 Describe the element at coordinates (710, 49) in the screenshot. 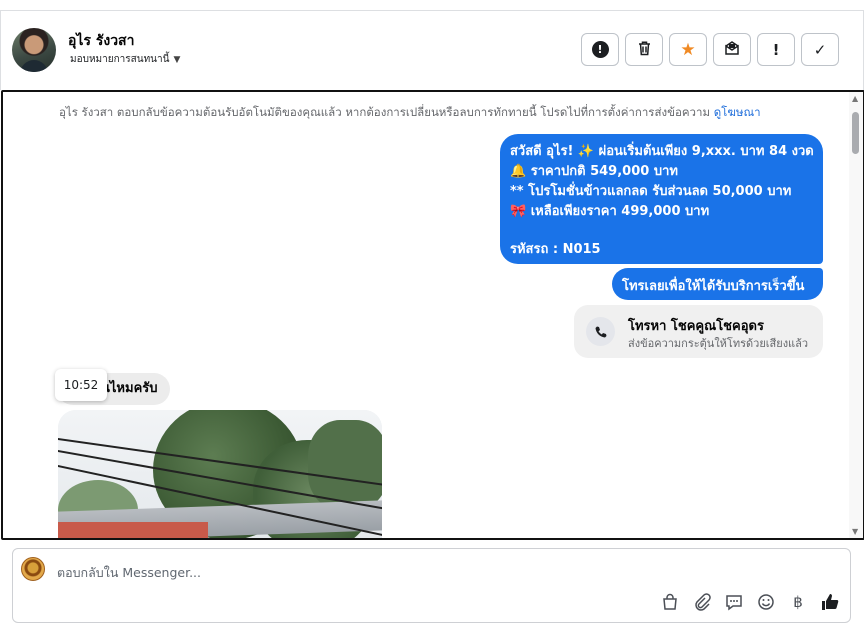

I see `conversation-toolbar: ! ★ ! ✓` at that location.